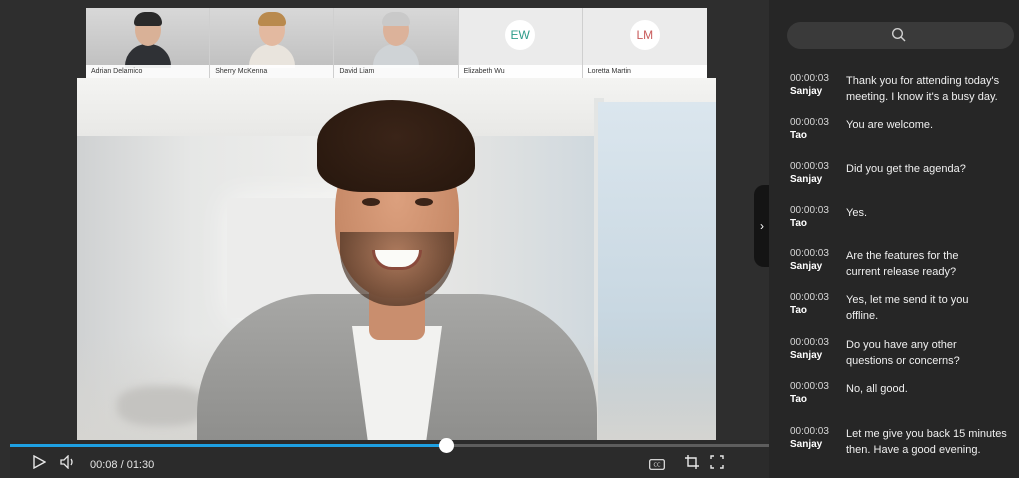 This screenshot has width=1019, height=478. I want to click on avatar-initials: LM, so click(644, 35).